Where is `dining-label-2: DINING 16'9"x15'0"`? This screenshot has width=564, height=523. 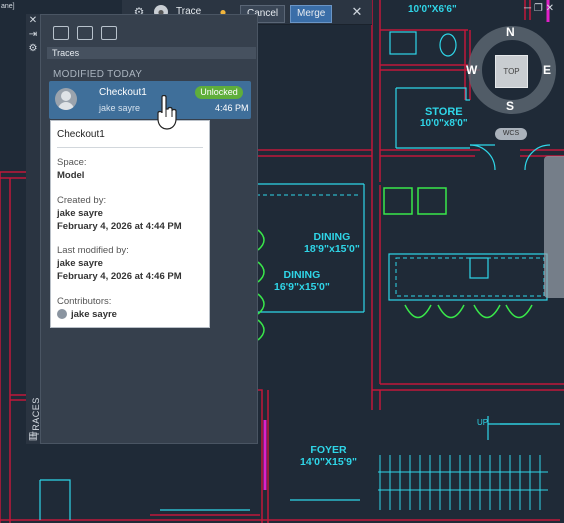 dining-label-2: DINING 16'9"x15'0" is located at coordinates (302, 281).